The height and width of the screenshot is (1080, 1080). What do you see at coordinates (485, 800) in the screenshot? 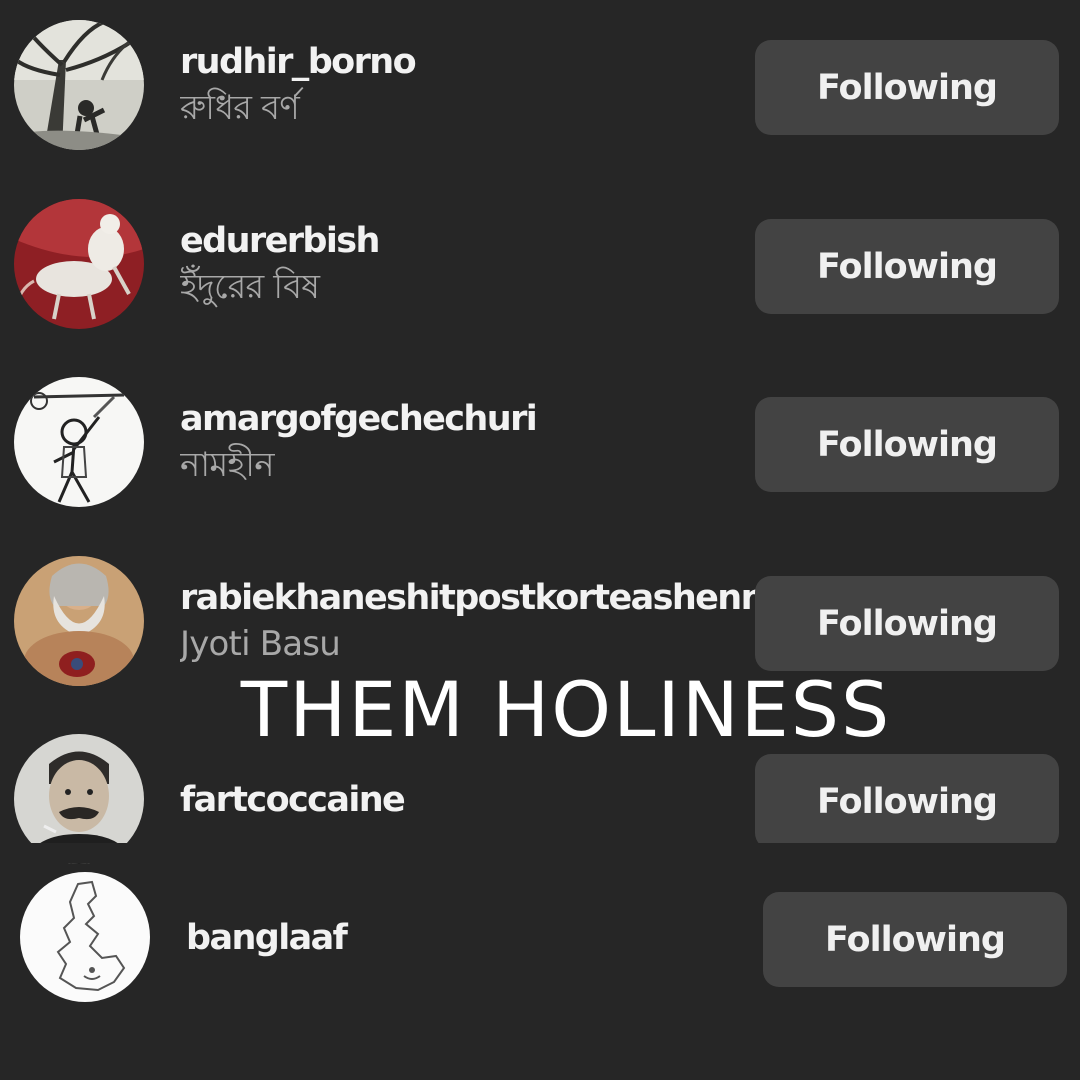
I see `username: fartcoccaine` at bounding box center [485, 800].